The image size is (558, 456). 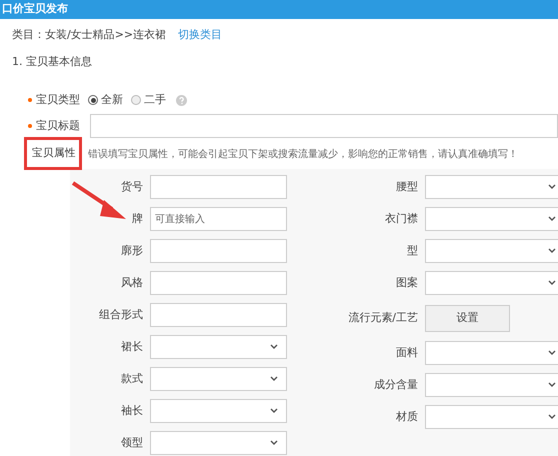 I want to click on field-label: 组合形式, so click(x=121, y=314).